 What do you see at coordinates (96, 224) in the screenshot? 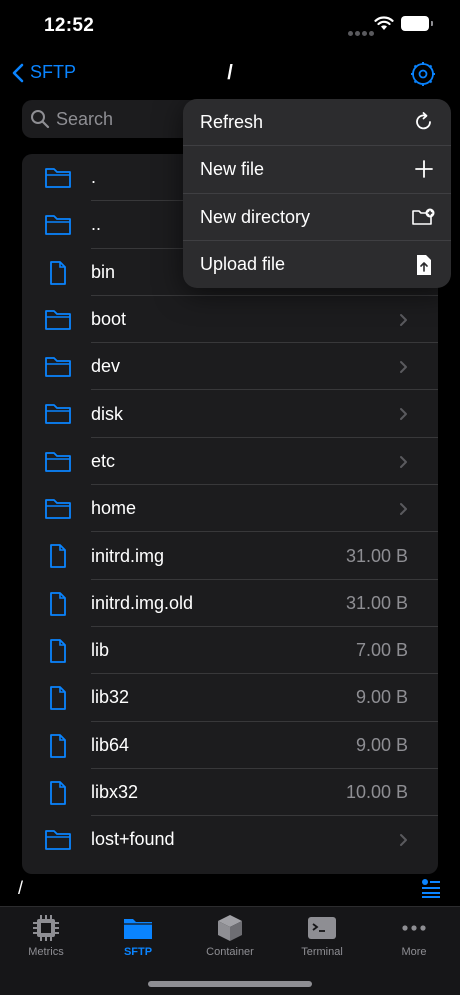
I see `file-name: ..` at bounding box center [96, 224].